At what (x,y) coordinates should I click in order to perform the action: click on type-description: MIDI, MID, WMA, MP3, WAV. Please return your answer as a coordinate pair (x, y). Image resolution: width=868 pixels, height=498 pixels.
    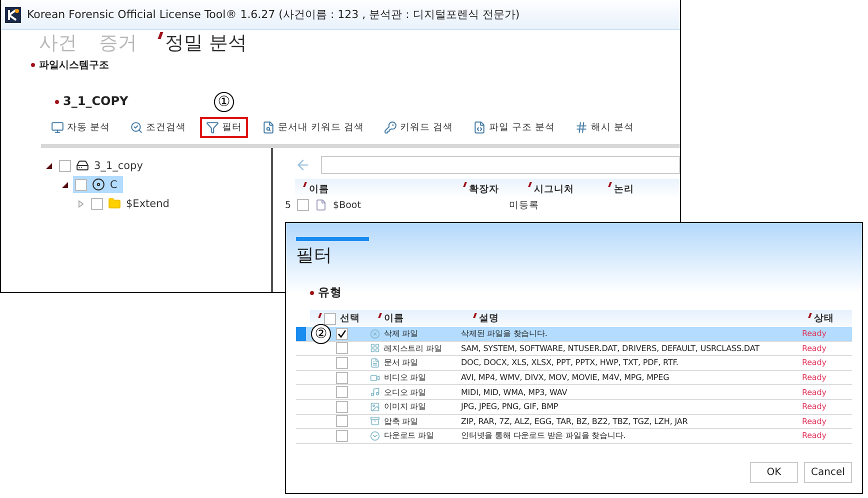
    Looking at the image, I should click on (514, 392).